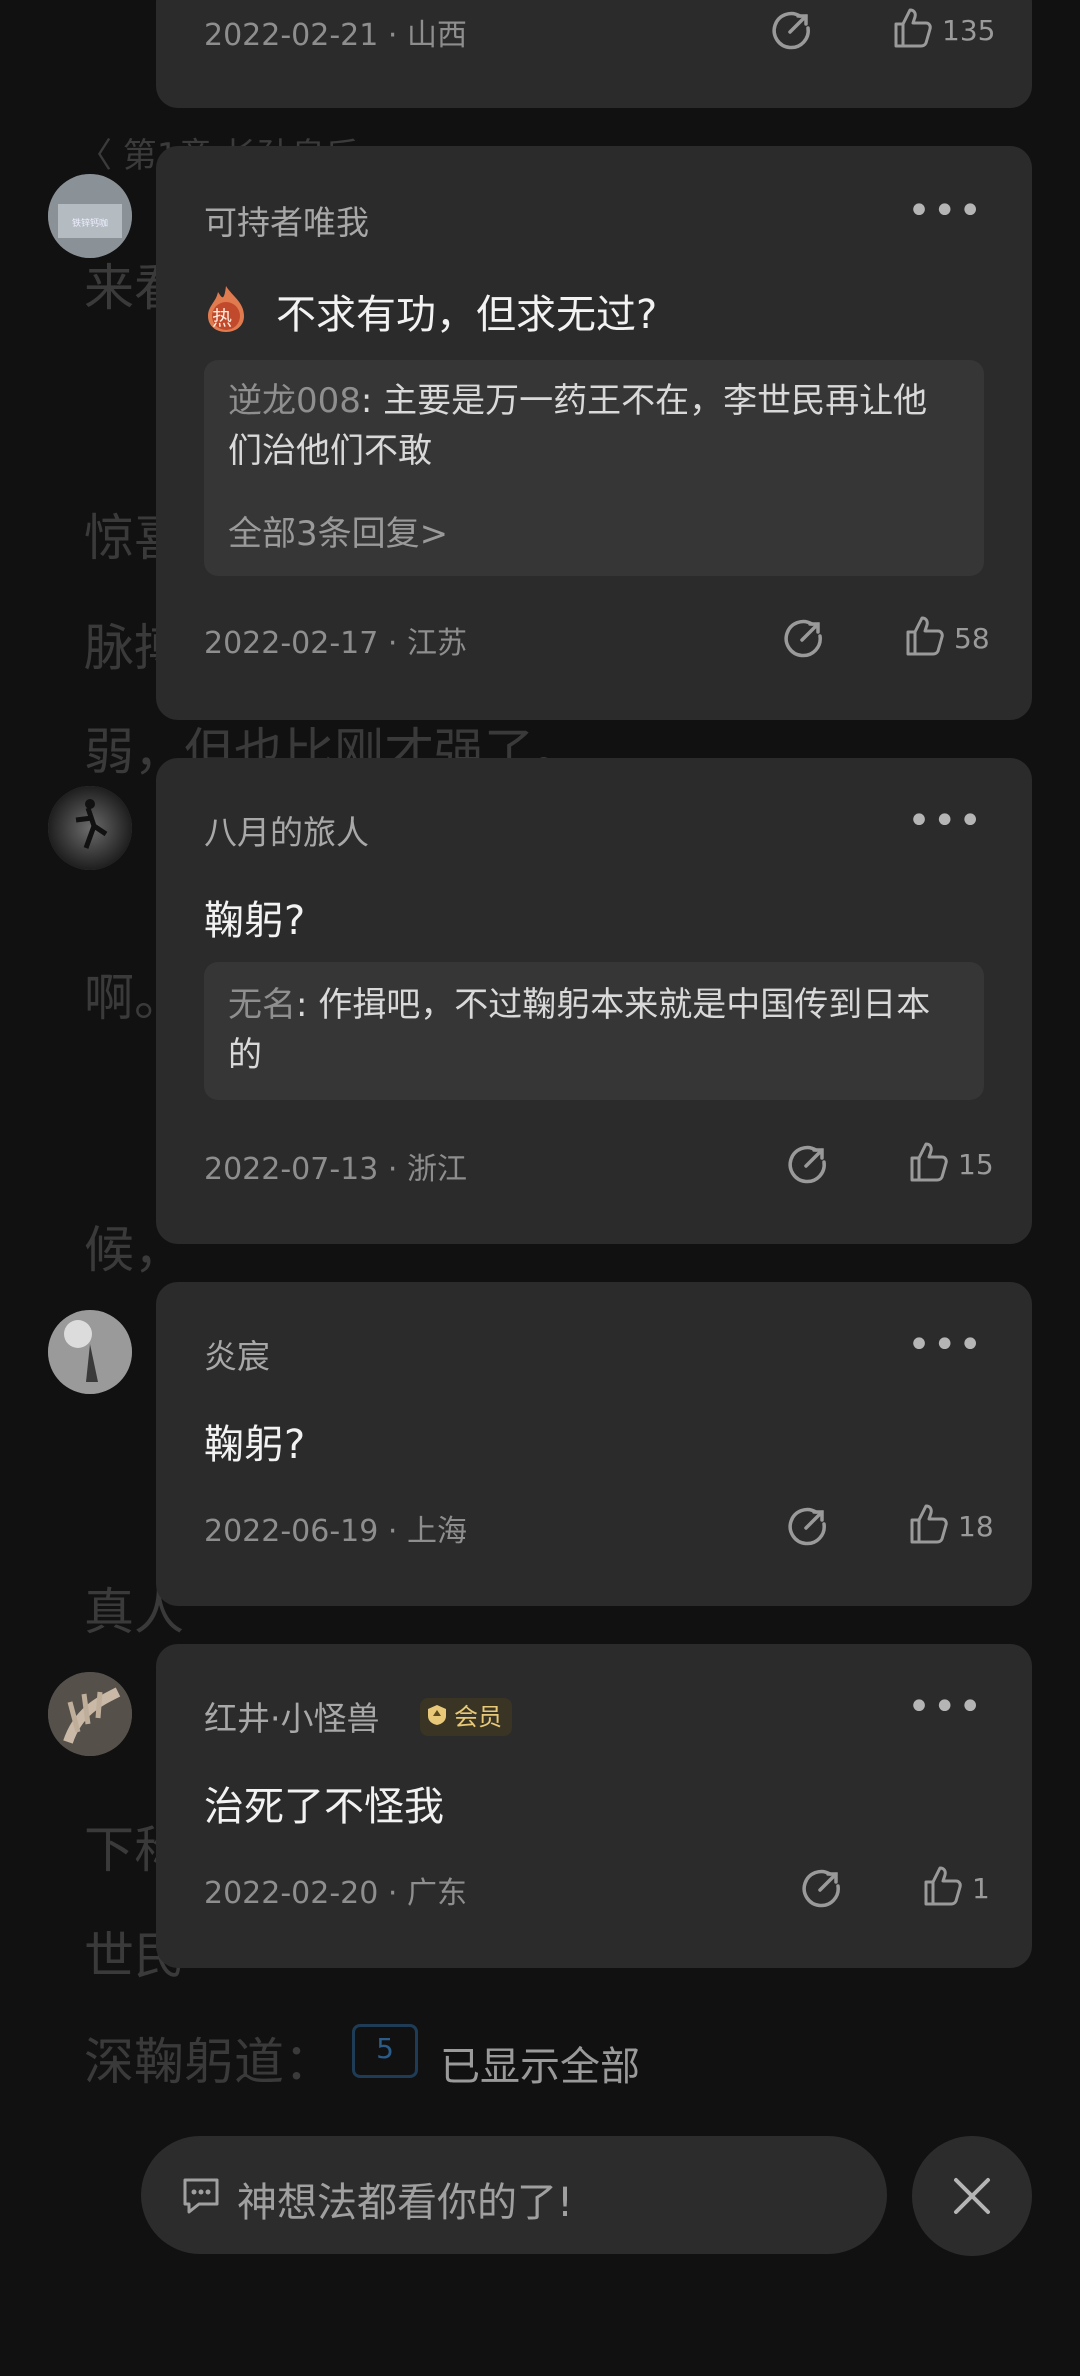 Image resolution: width=1080 pixels, height=2376 pixels. Describe the element at coordinates (335, 1169) in the screenshot. I see `comment-meta: 2022-07-13 · 浙江` at that location.